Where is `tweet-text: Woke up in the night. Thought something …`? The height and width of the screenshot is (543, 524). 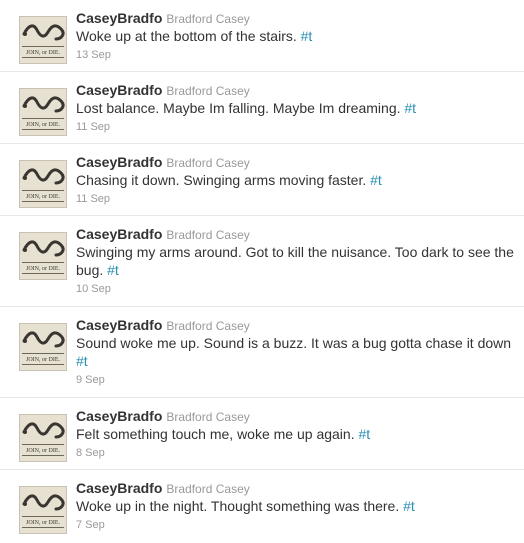 tweet-text: Woke up in the night. Thought something … is located at coordinates (295, 506).